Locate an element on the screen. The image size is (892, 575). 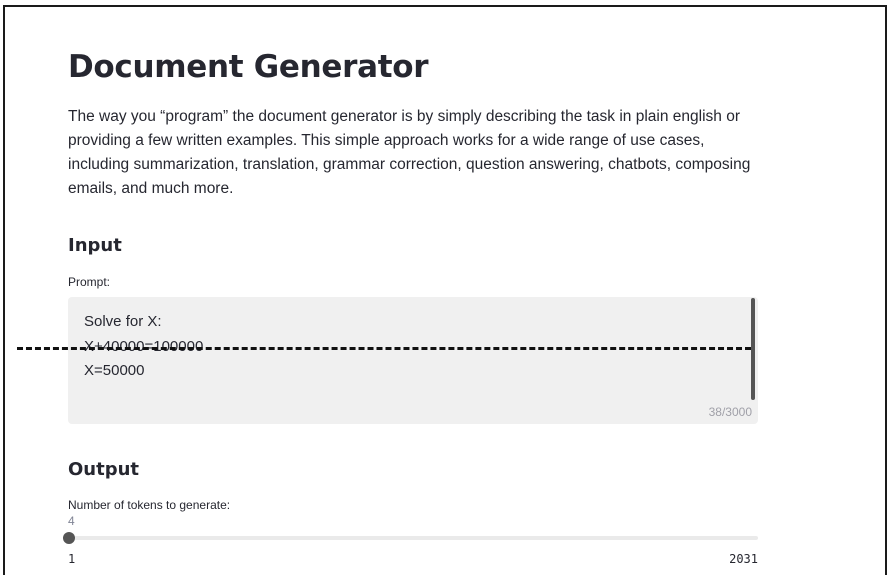
output-section-heading: Output is located at coordinates (104, 469).